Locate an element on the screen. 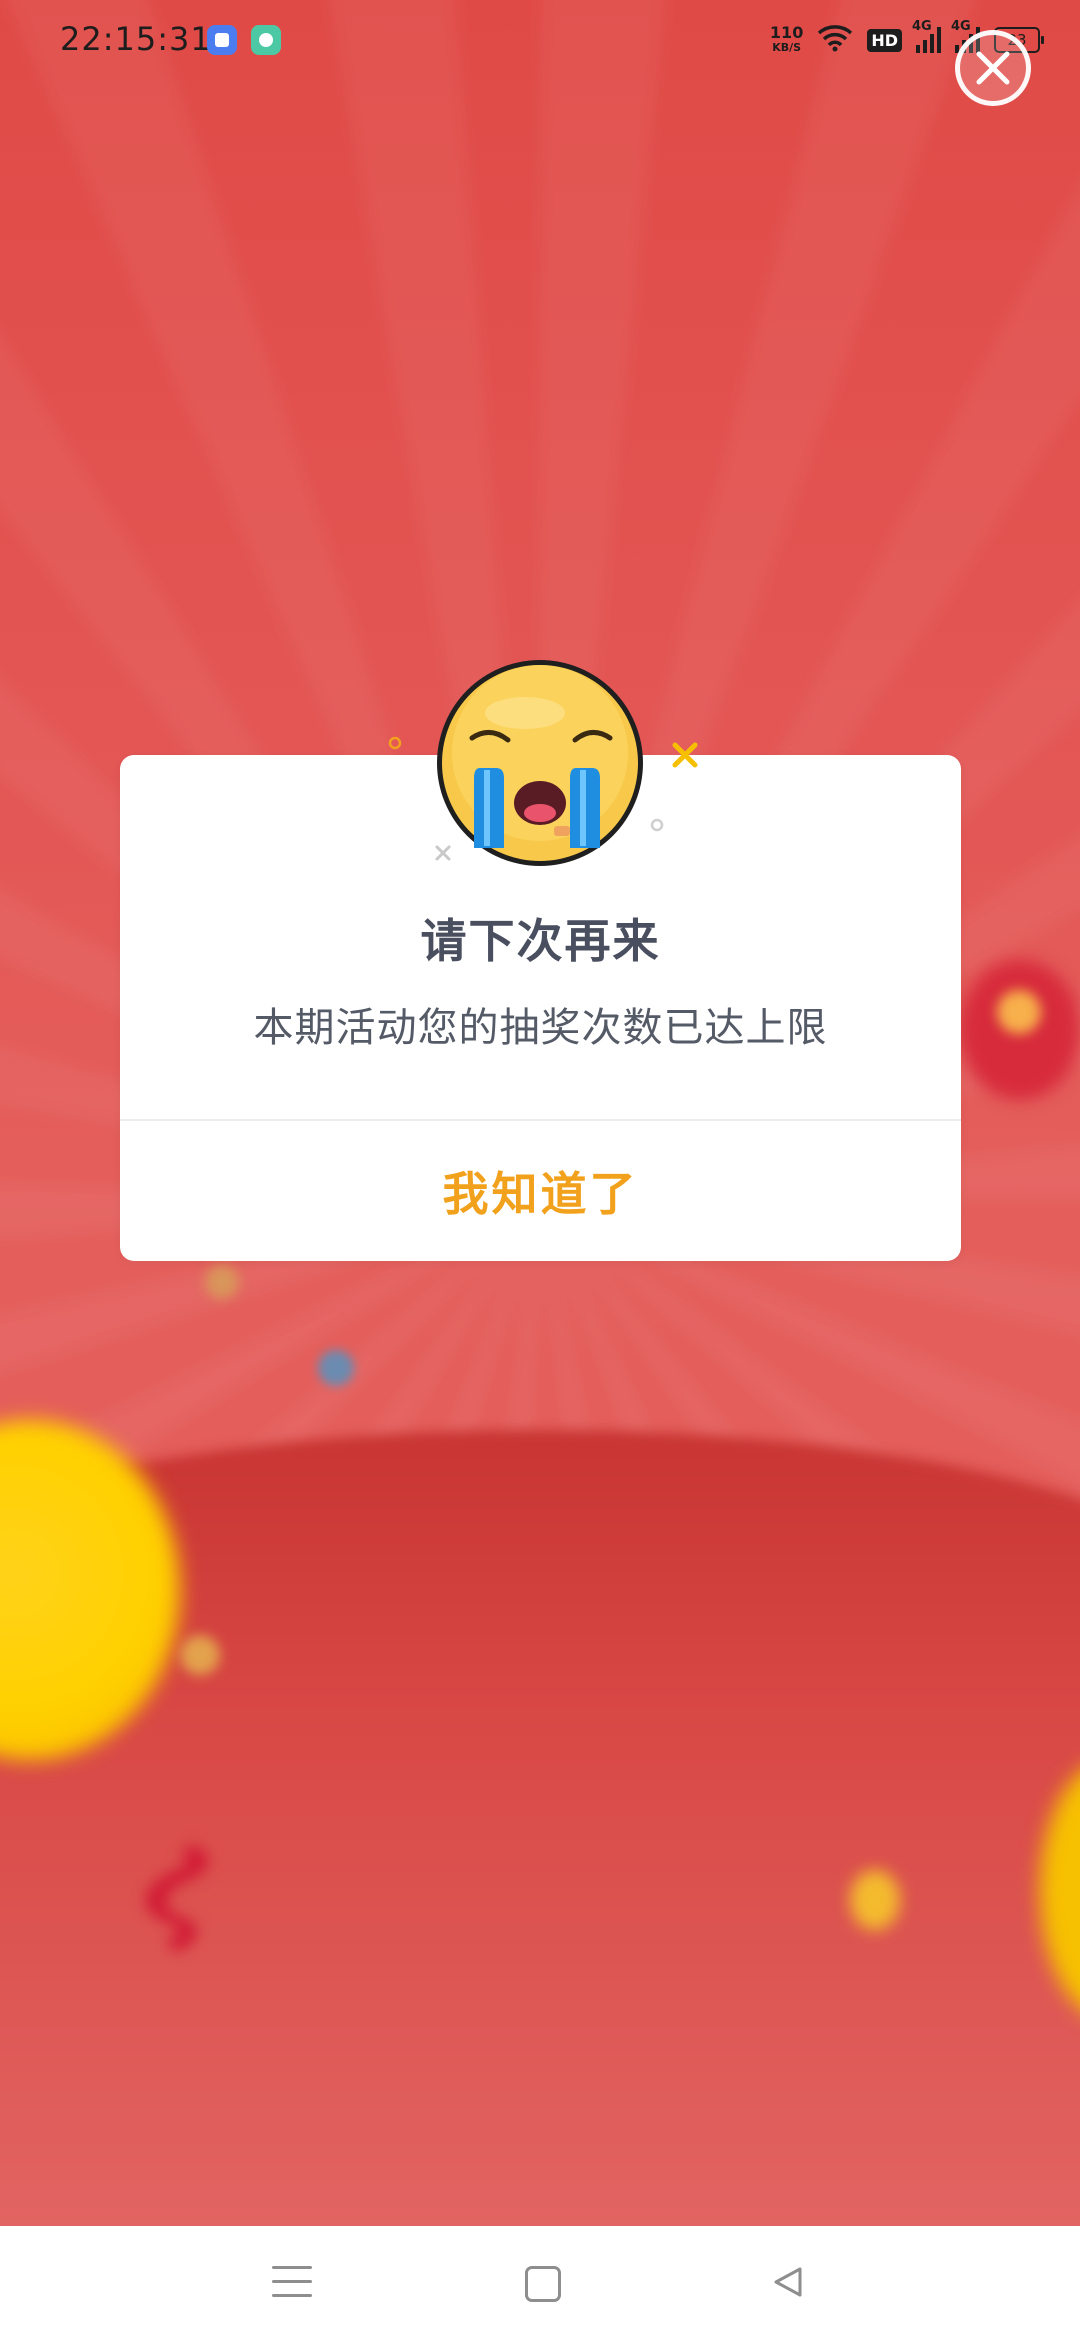 This screenshot has height=2340, width=1080. confirm-button: 我知道了 is located at coordinates (540, 1191).